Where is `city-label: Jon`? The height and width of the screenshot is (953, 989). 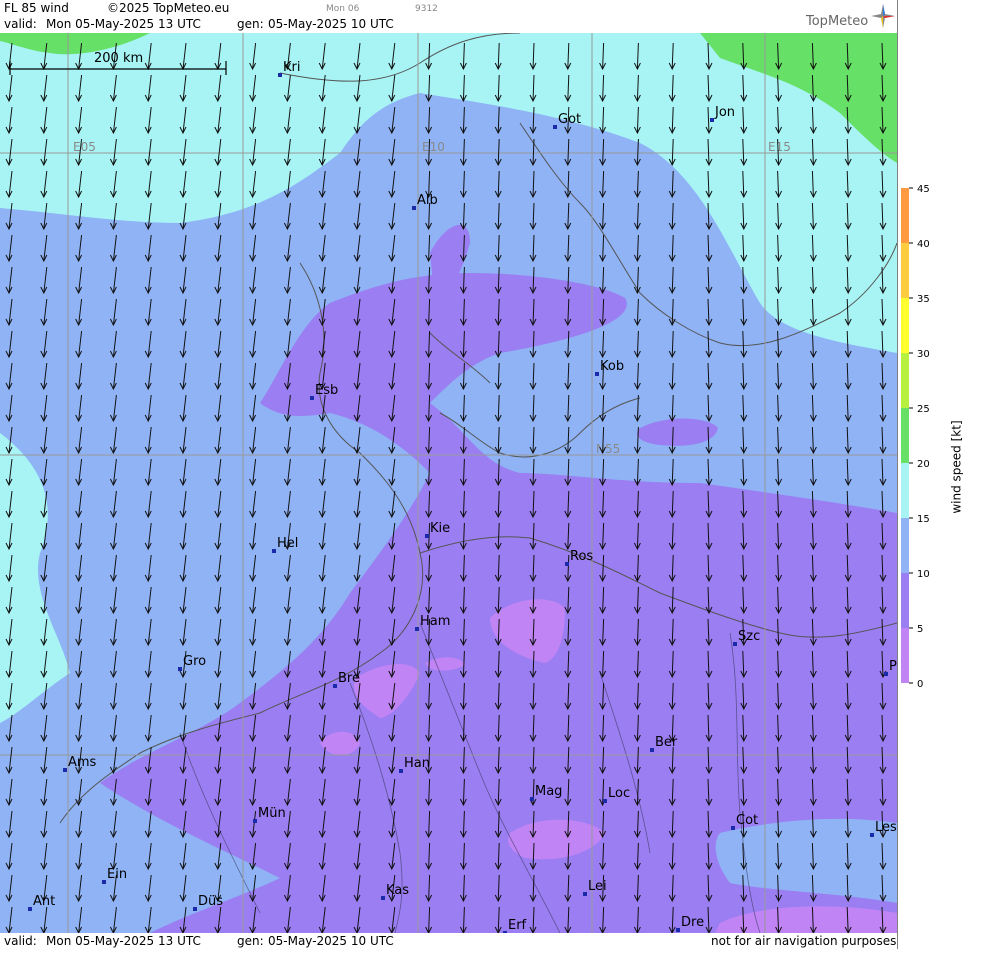 city-label: Jon is located at coordinates (724, 112).